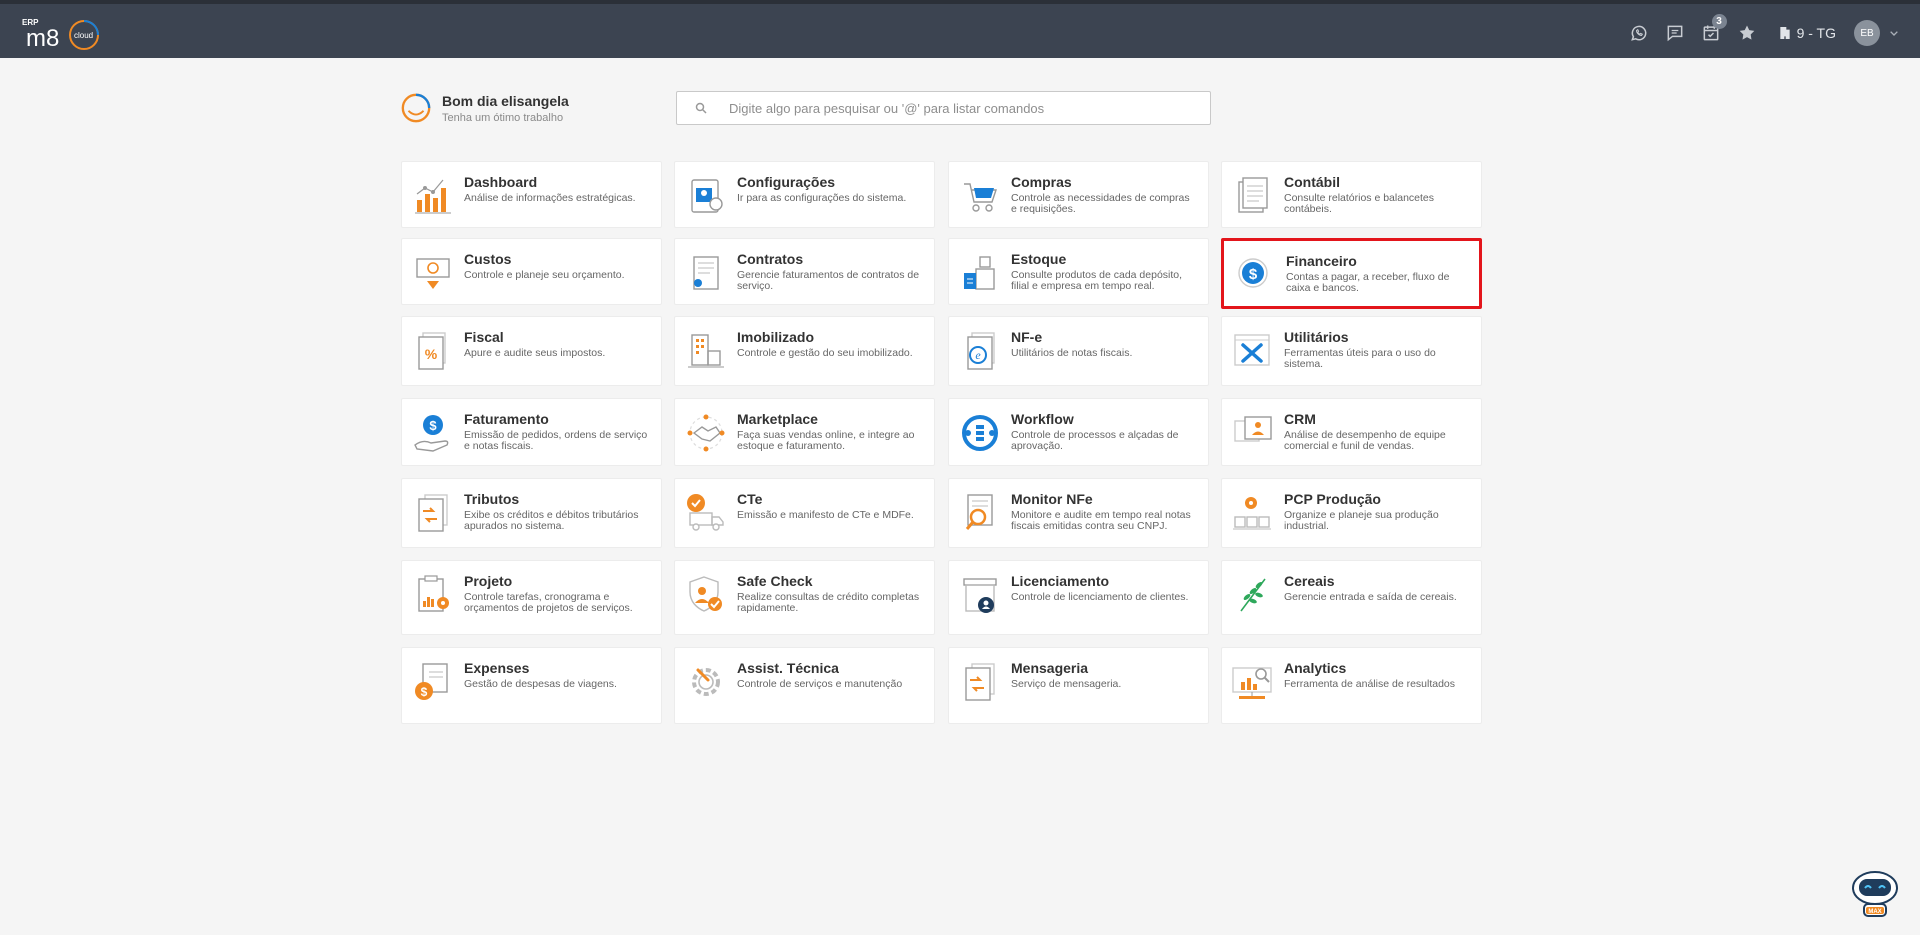 The height and width of the screenshot is (935, 1920). Describe the element at coordinates (544, 275) in the screenshot. I see `module-desc: Controle e planeje seu orçamento.` at that location.